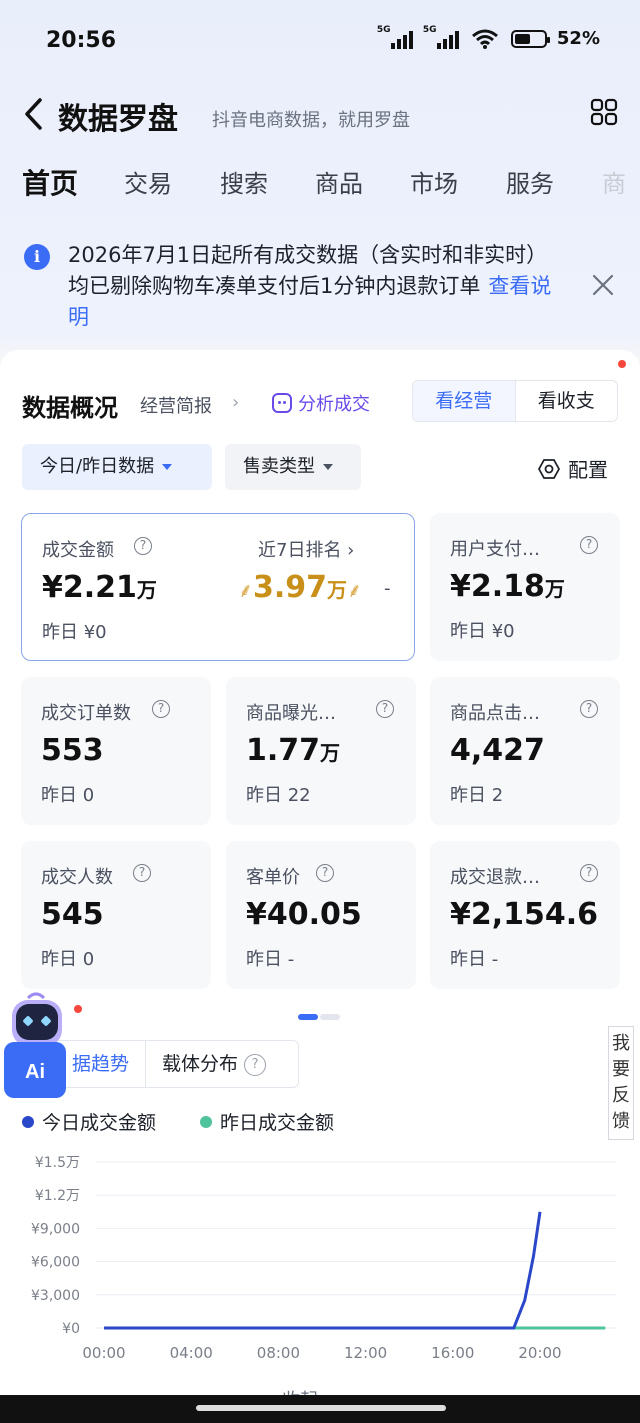 This screenshot has width=640, height=1423. I want to click on page-subtitle: 抖音电商数据，就用罗盘, so click(311, 120).